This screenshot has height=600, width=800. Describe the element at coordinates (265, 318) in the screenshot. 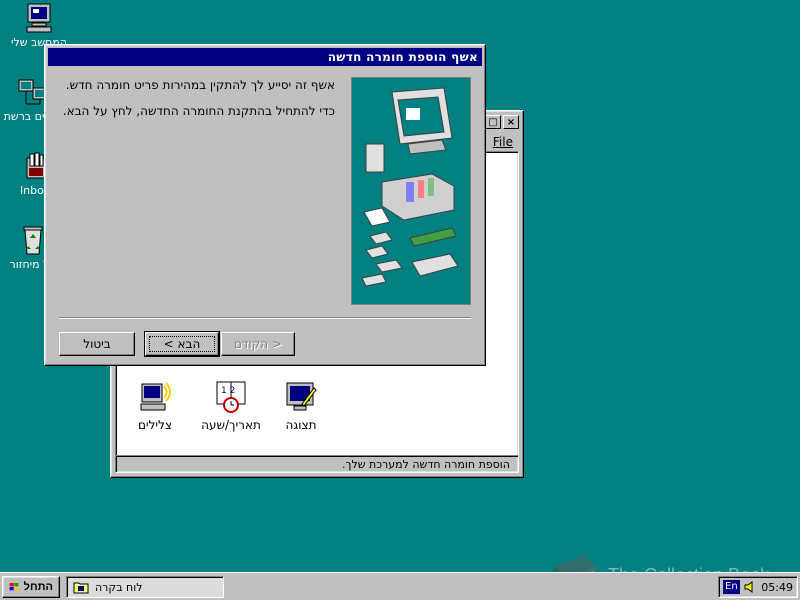

I see `dialog-separator` at that location.